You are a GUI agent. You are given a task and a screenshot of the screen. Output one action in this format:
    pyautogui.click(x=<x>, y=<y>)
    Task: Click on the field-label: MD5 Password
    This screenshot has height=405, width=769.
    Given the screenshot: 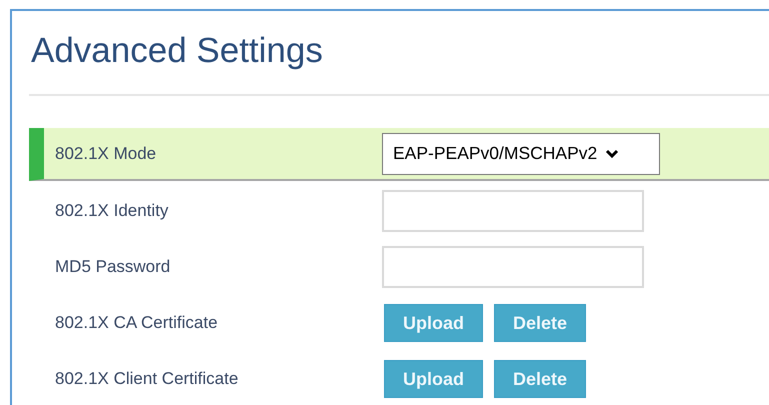 What is the action you would take?
    pyautogui.click(x=113, y=267)
    